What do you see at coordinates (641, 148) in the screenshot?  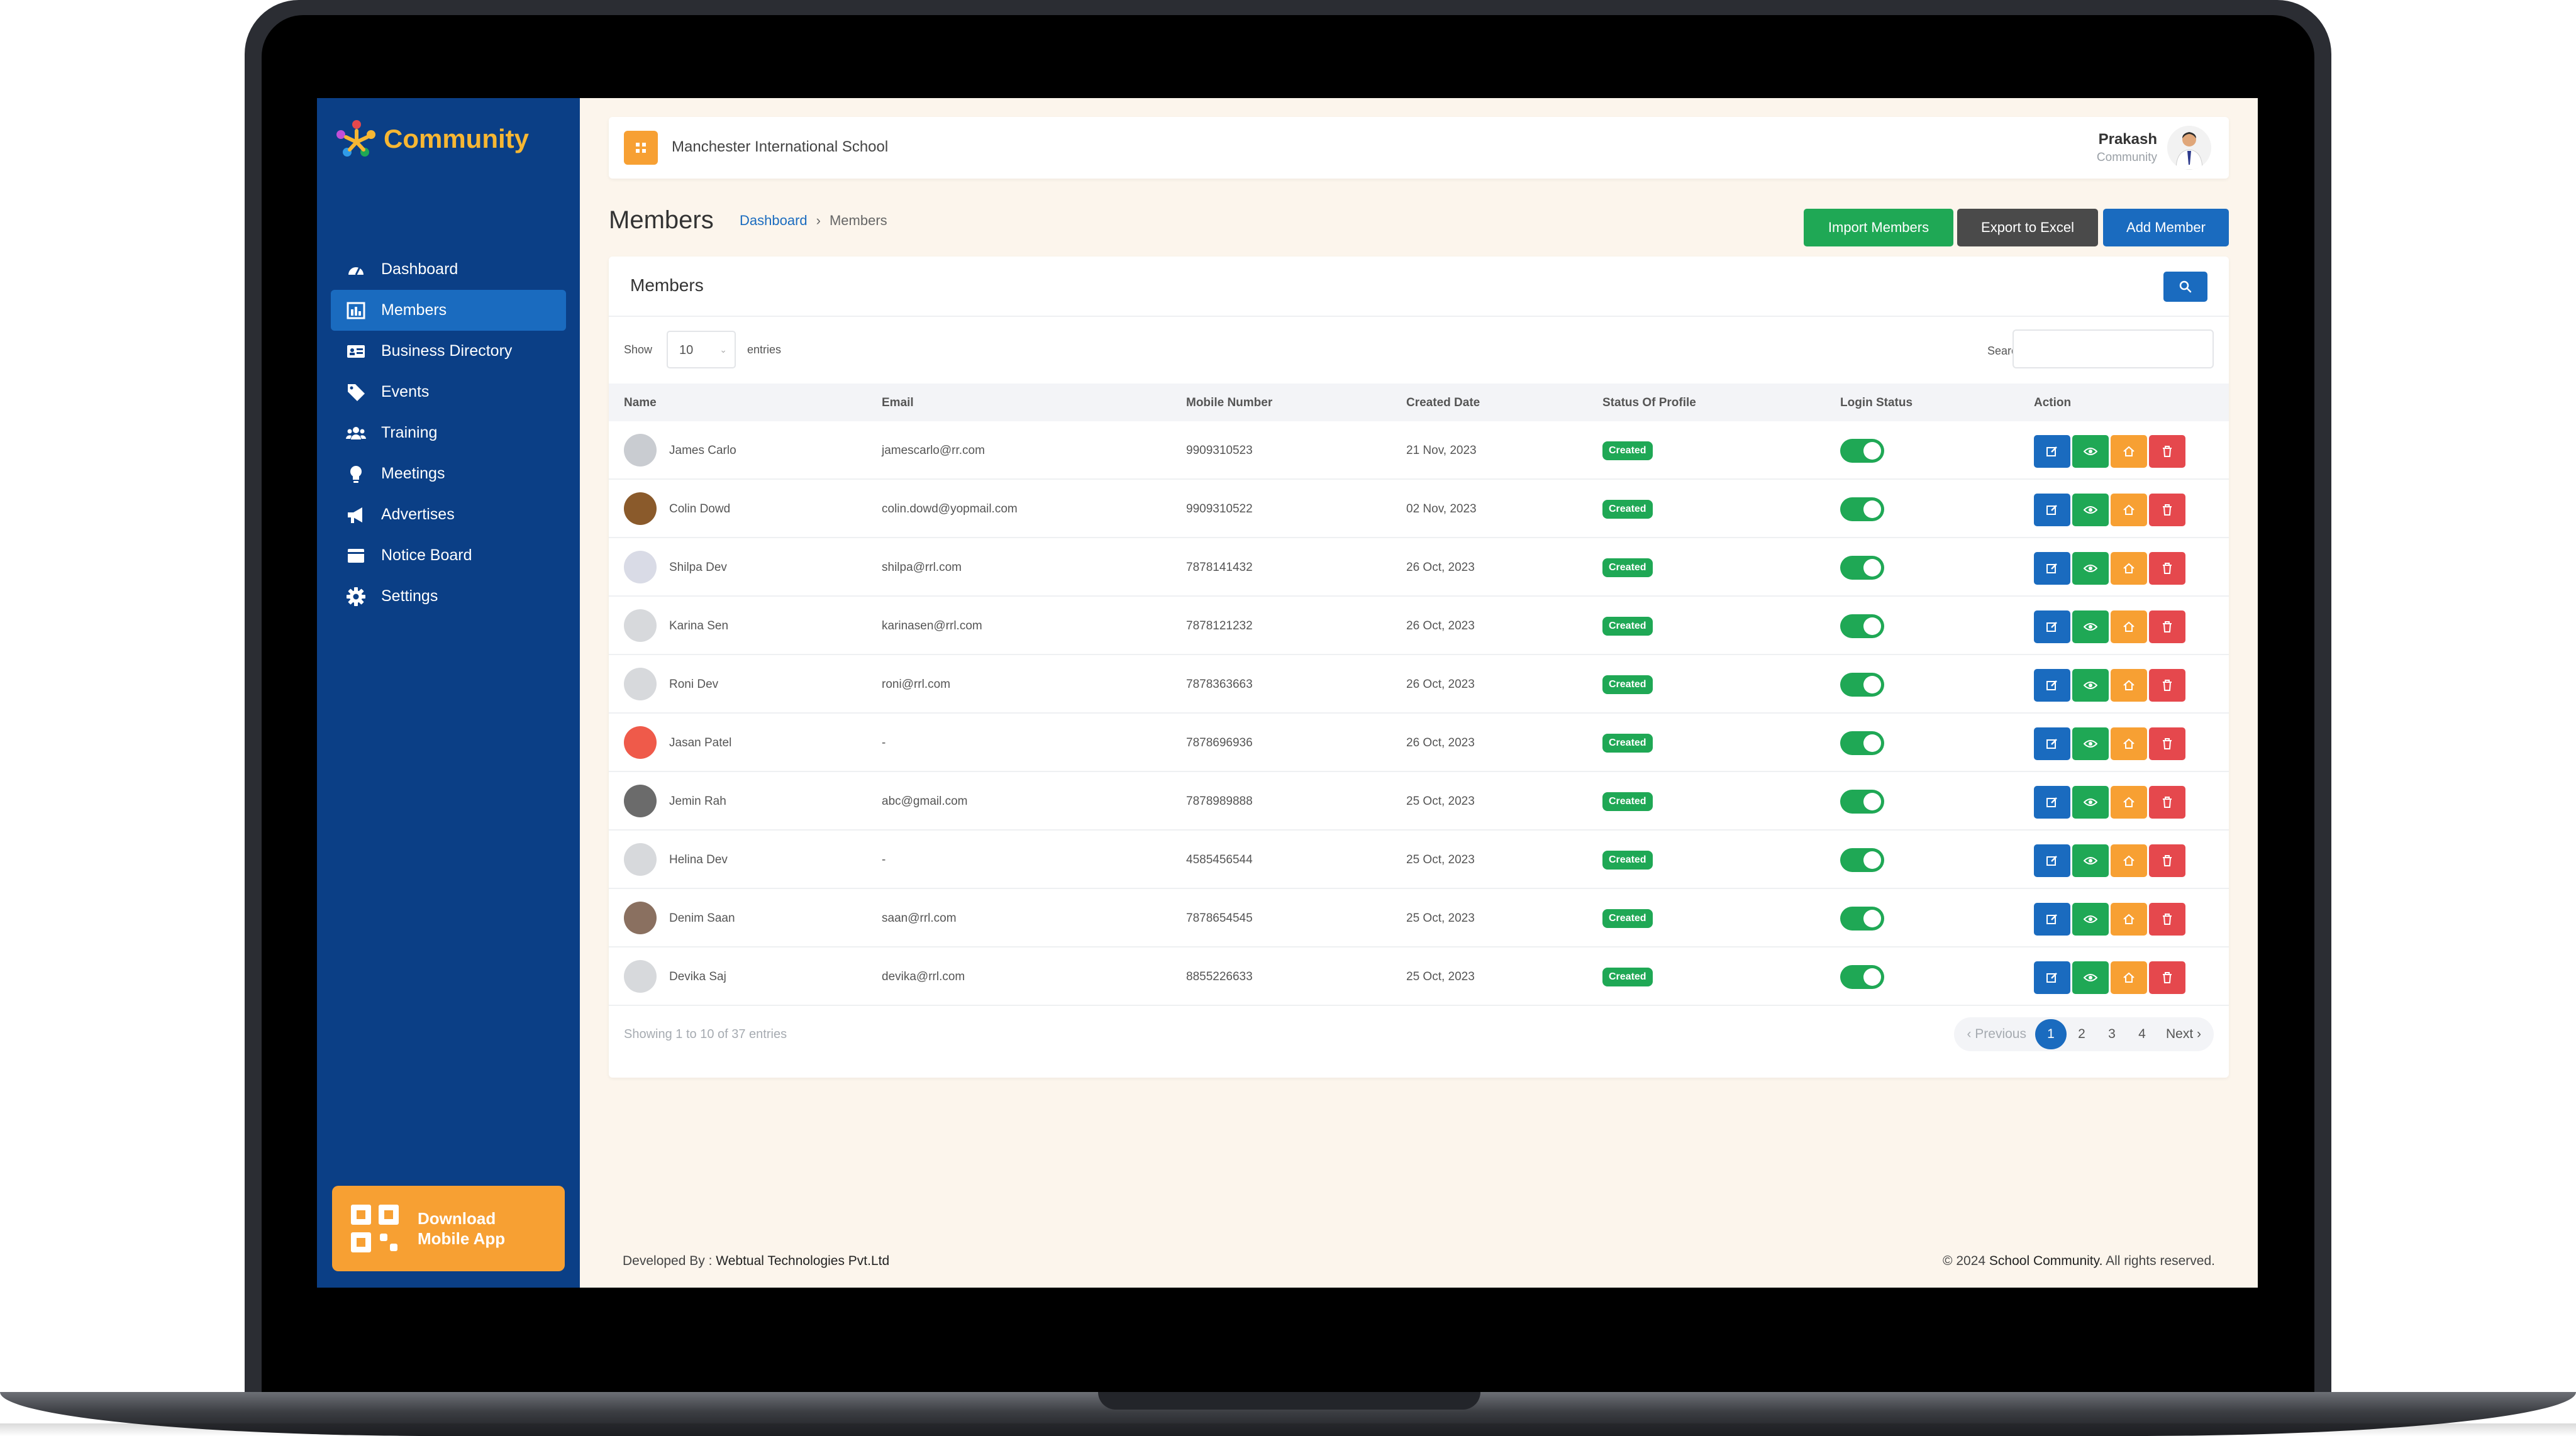 I see `school-grid-icon` at bounding box center [641, 148].